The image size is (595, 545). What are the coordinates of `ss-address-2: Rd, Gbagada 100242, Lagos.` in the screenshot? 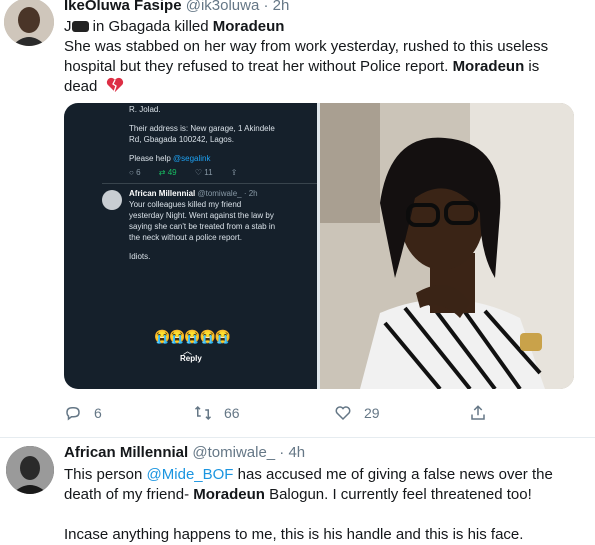 It's located at (181, 139).